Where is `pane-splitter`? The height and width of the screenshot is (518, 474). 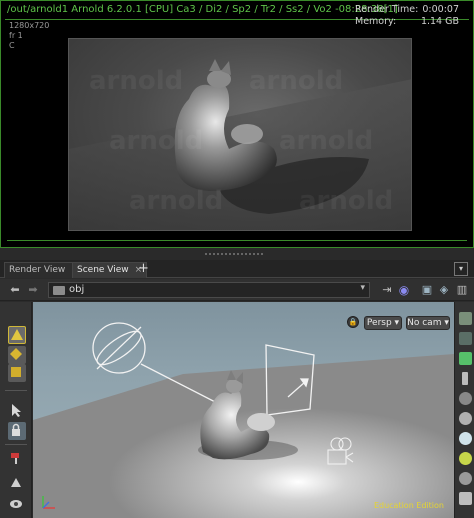
pane-splitter is located at coordinates (237, 254).